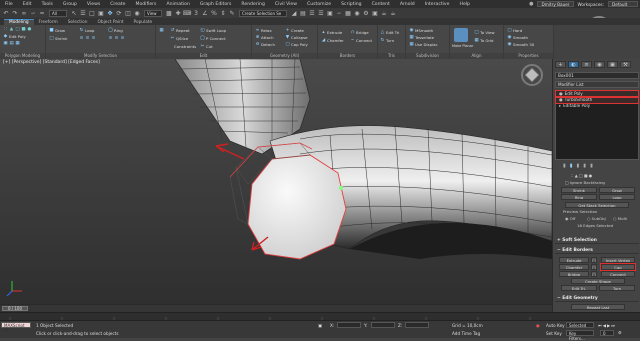  I want to click on relax-button: ≈ Relax, so click(263, 30).